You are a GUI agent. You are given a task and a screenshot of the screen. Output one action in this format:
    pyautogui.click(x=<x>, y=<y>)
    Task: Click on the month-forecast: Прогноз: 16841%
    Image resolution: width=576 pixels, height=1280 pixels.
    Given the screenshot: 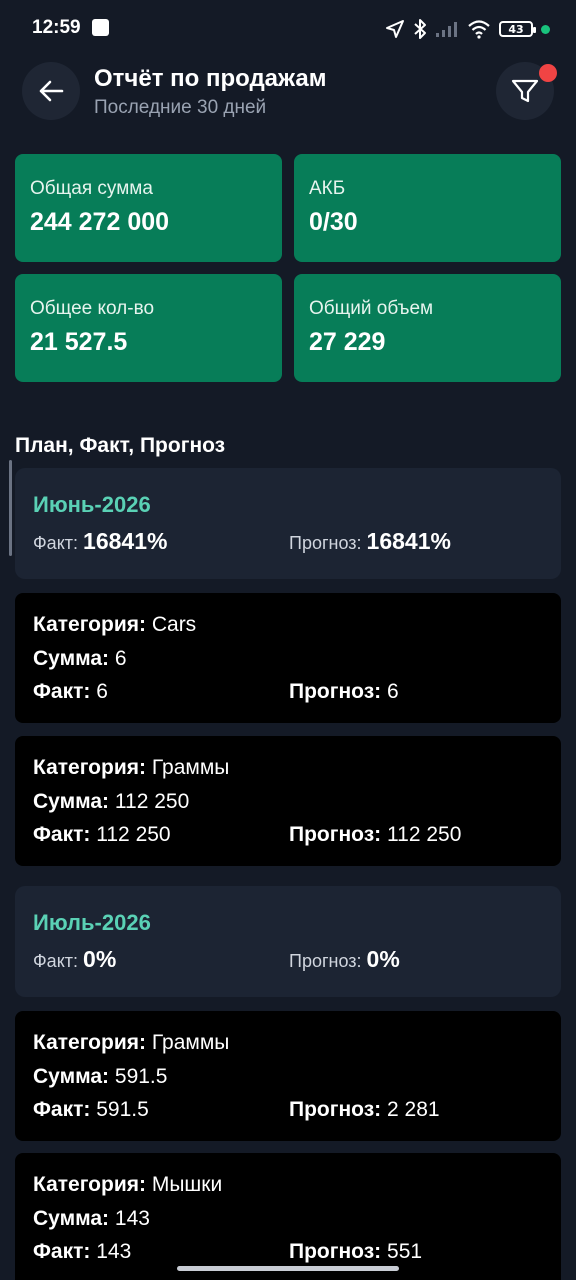 What is the action you would take?
    pyautogui.click(x=370, y=541)
    